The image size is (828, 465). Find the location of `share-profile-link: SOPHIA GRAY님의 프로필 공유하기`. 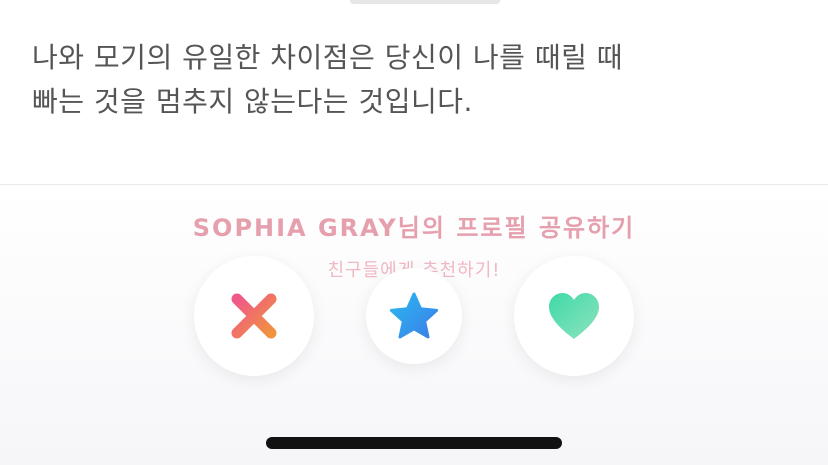

share-profile-link: SOPHIA GRAY님의 프로필 공유하기 is located at coordinates (414, 225).